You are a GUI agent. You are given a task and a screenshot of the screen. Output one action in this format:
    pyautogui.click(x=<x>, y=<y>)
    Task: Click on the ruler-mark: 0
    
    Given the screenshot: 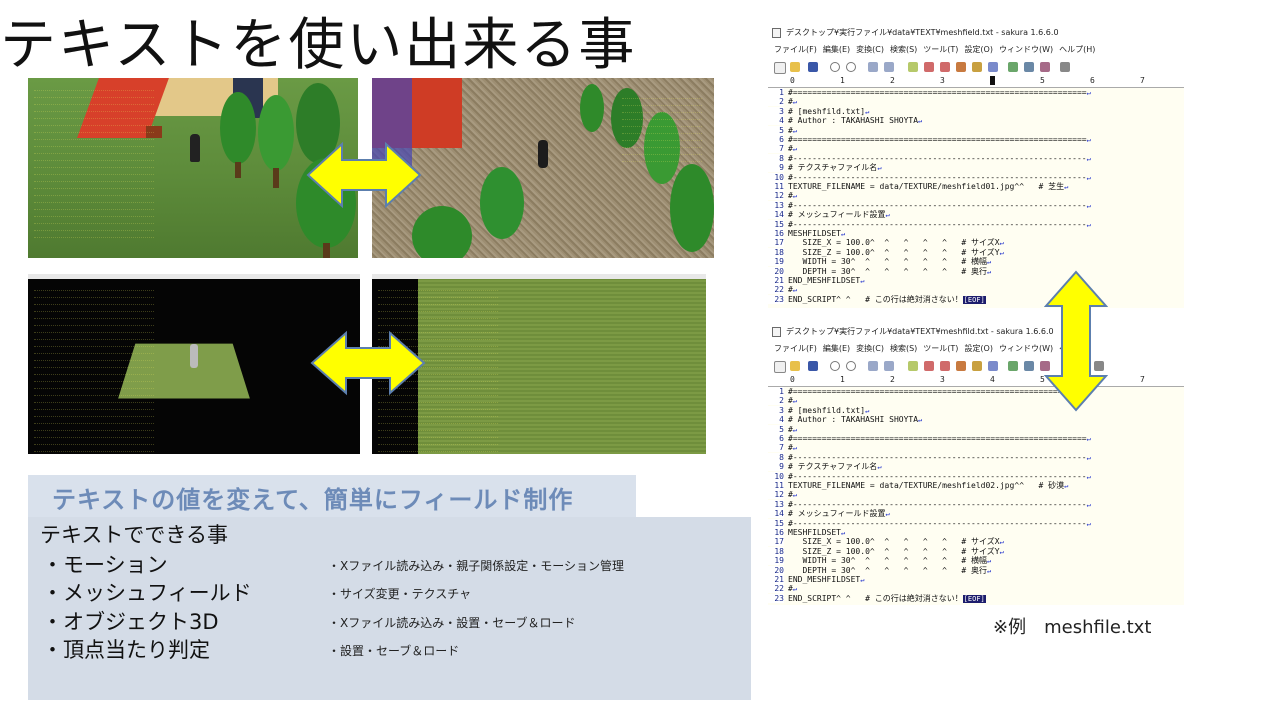 What is the action you would take?
    pyautogui.click(x=792, y=379)
    